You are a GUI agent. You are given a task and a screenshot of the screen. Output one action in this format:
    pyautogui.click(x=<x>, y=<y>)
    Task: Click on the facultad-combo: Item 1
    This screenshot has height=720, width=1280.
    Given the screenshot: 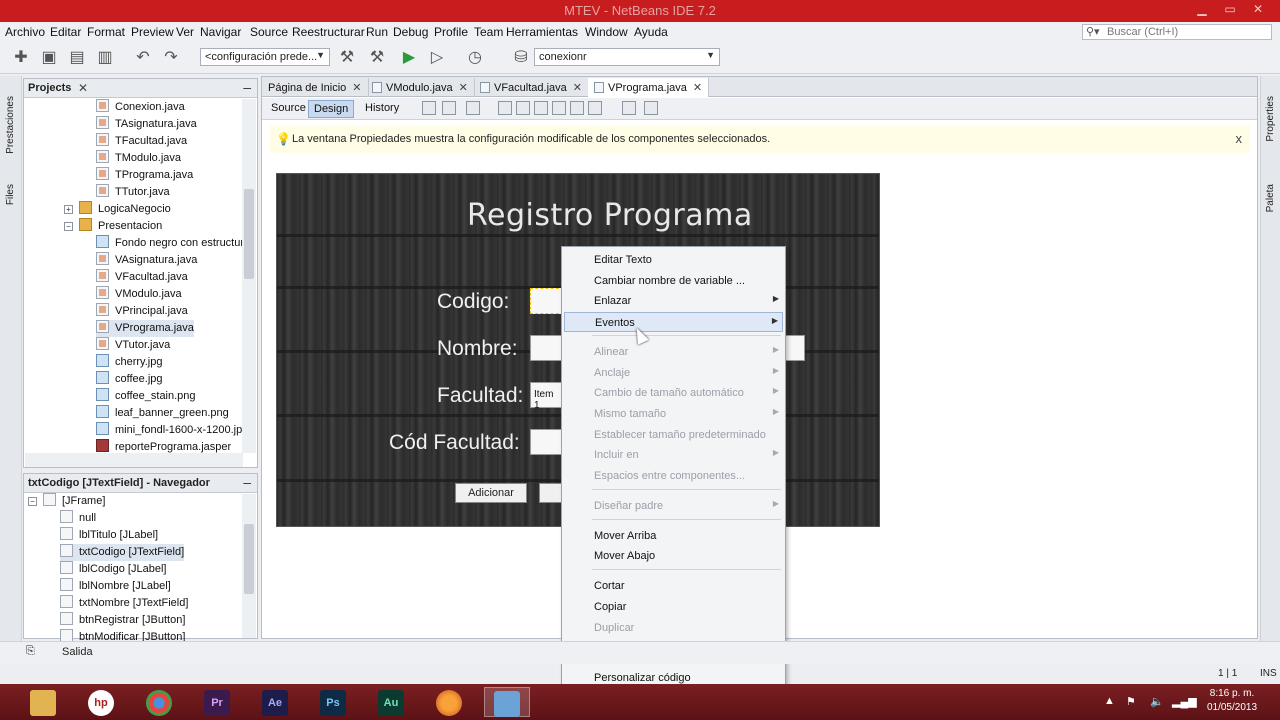 What is the action you would take?
    pyautogui.click(x=547, y=396)
    